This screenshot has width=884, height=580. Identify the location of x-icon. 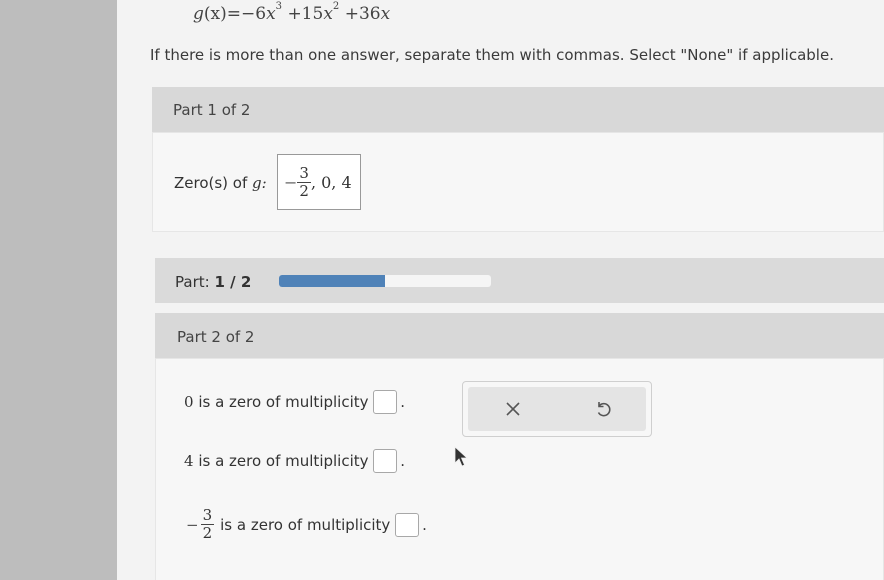
(513, 409).